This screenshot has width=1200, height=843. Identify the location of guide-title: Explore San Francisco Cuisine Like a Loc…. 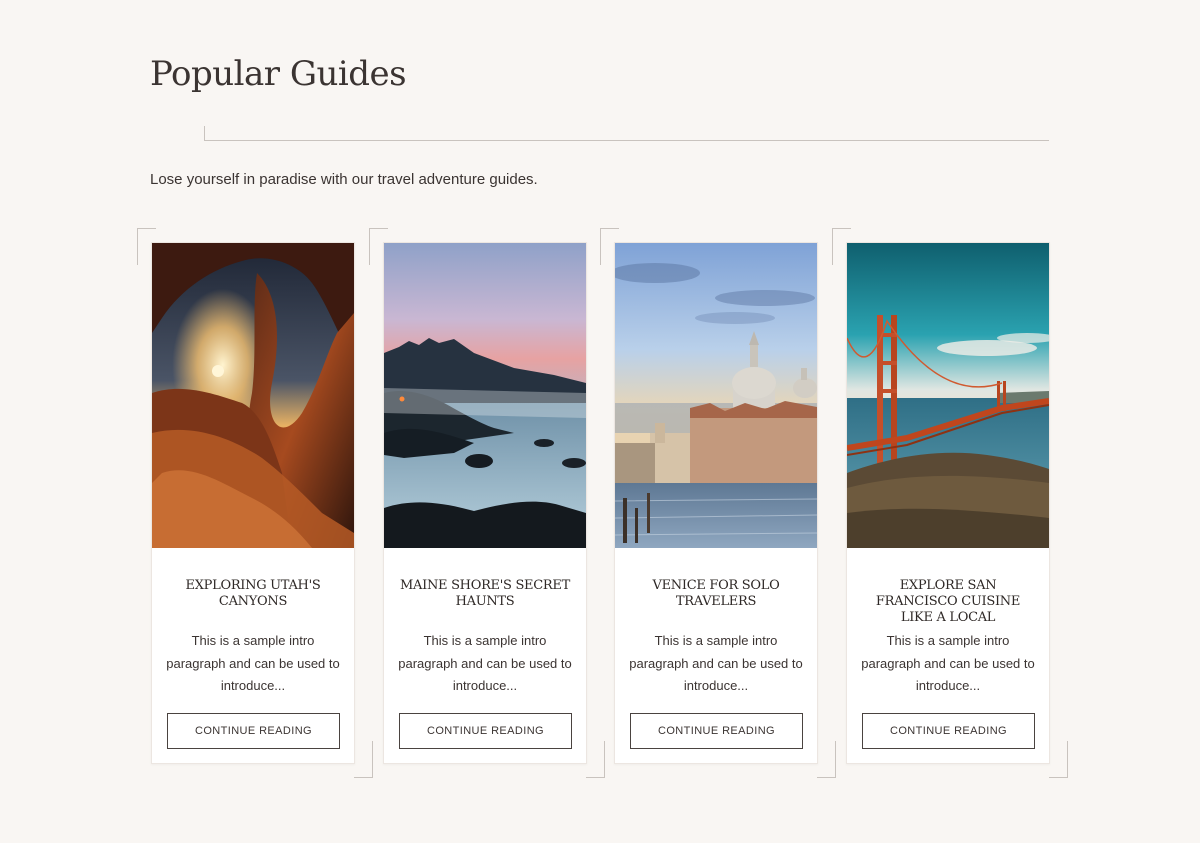
(948, 601).